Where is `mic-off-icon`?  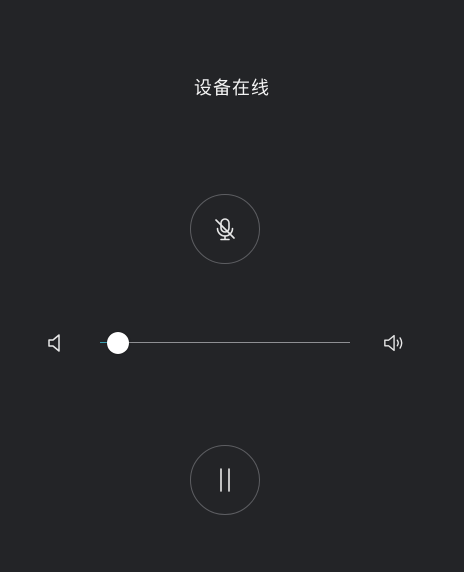 mic-off-icon is located at coordinates (225, 229).